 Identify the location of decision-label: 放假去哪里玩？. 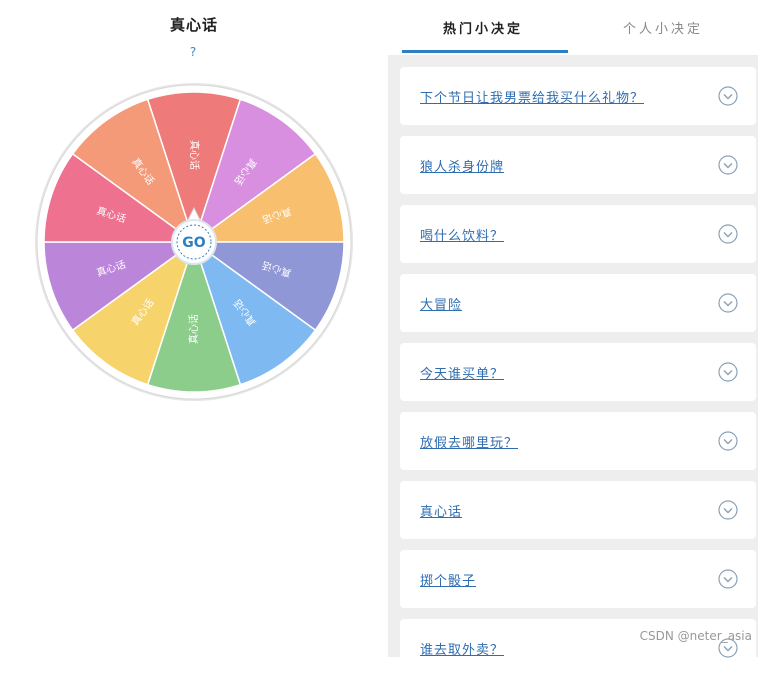
(469, 441).